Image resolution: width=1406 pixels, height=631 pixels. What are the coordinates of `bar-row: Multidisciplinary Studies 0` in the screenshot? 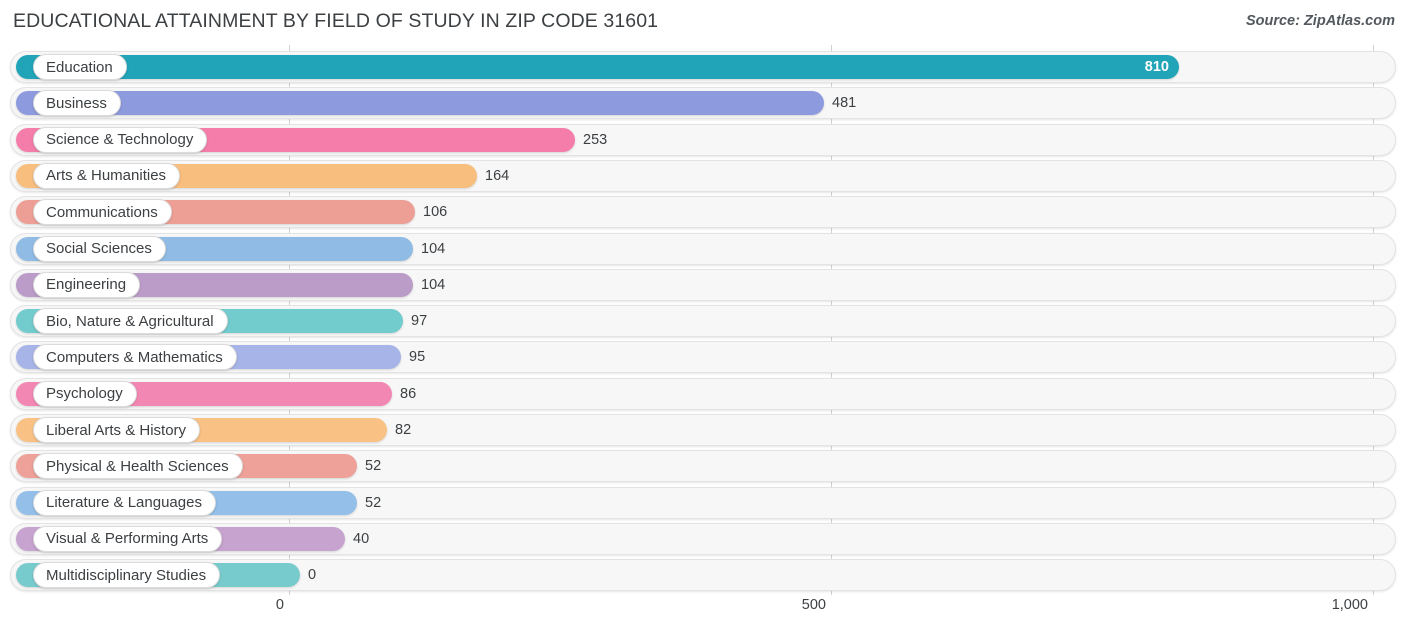 It's located at (703, 577).